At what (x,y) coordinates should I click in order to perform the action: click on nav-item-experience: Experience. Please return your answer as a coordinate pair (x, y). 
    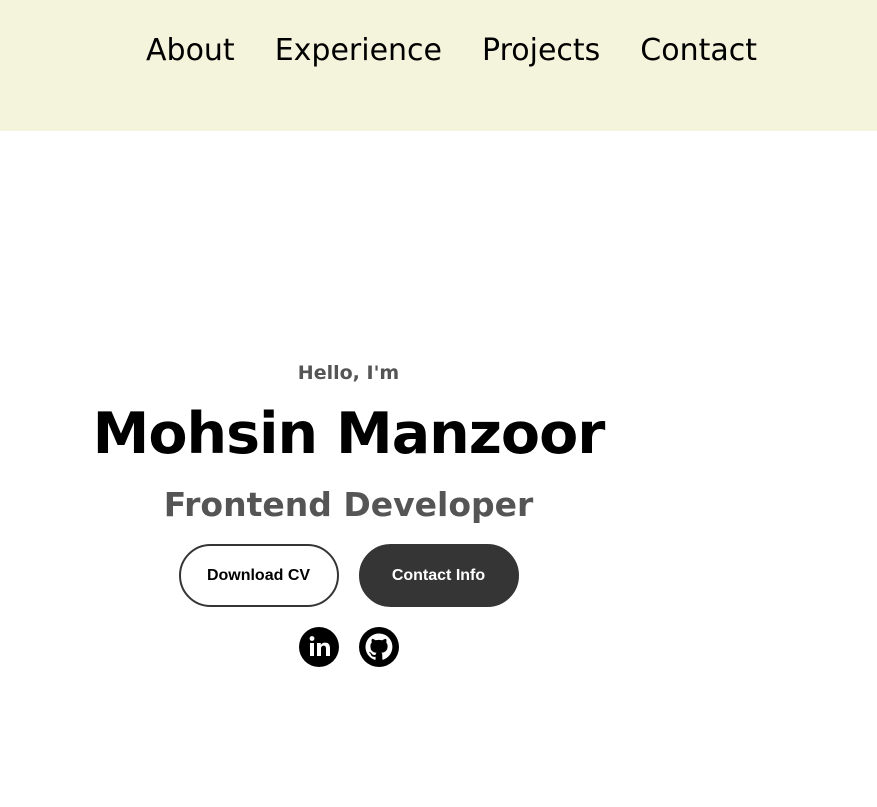
    Looking at the image, I should click on (358, 51).